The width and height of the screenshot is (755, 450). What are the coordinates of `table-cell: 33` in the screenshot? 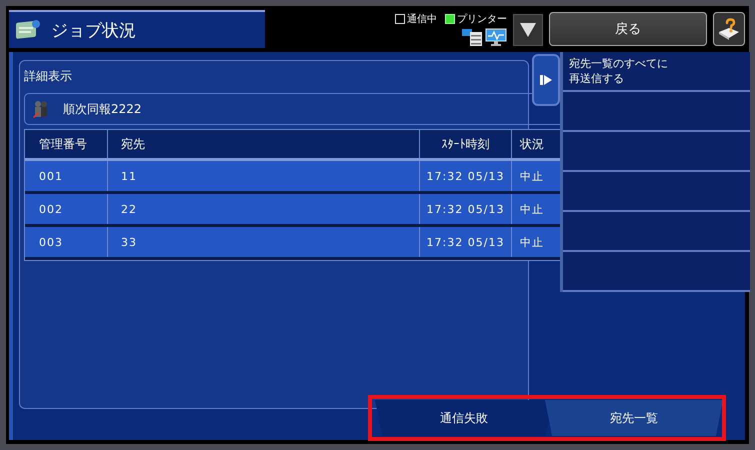 It's located at (264, 242).